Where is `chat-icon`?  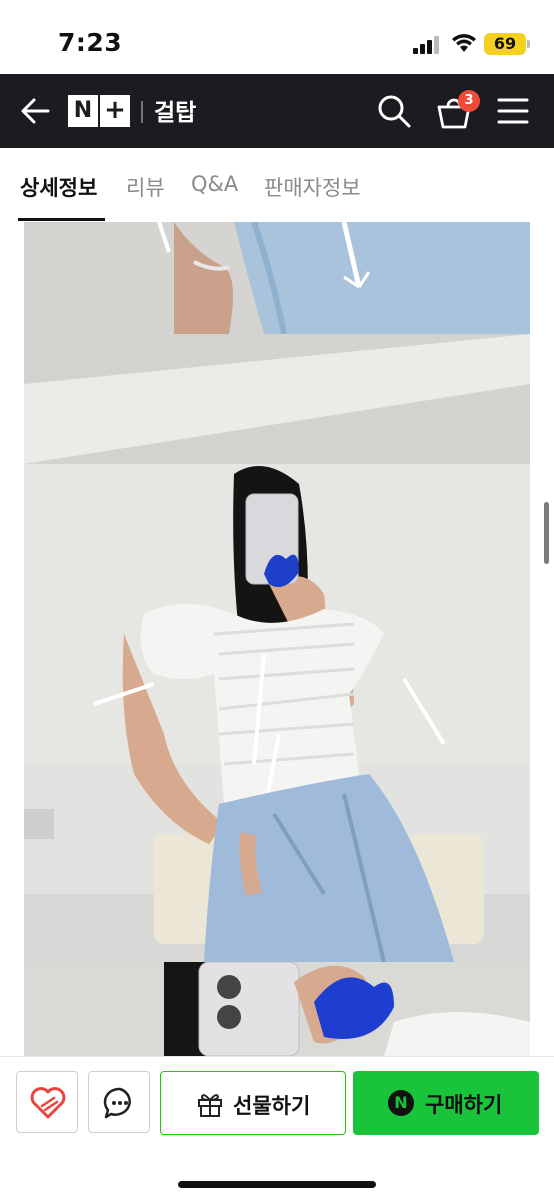
chat-icon is located at coordinates (117, 1103).